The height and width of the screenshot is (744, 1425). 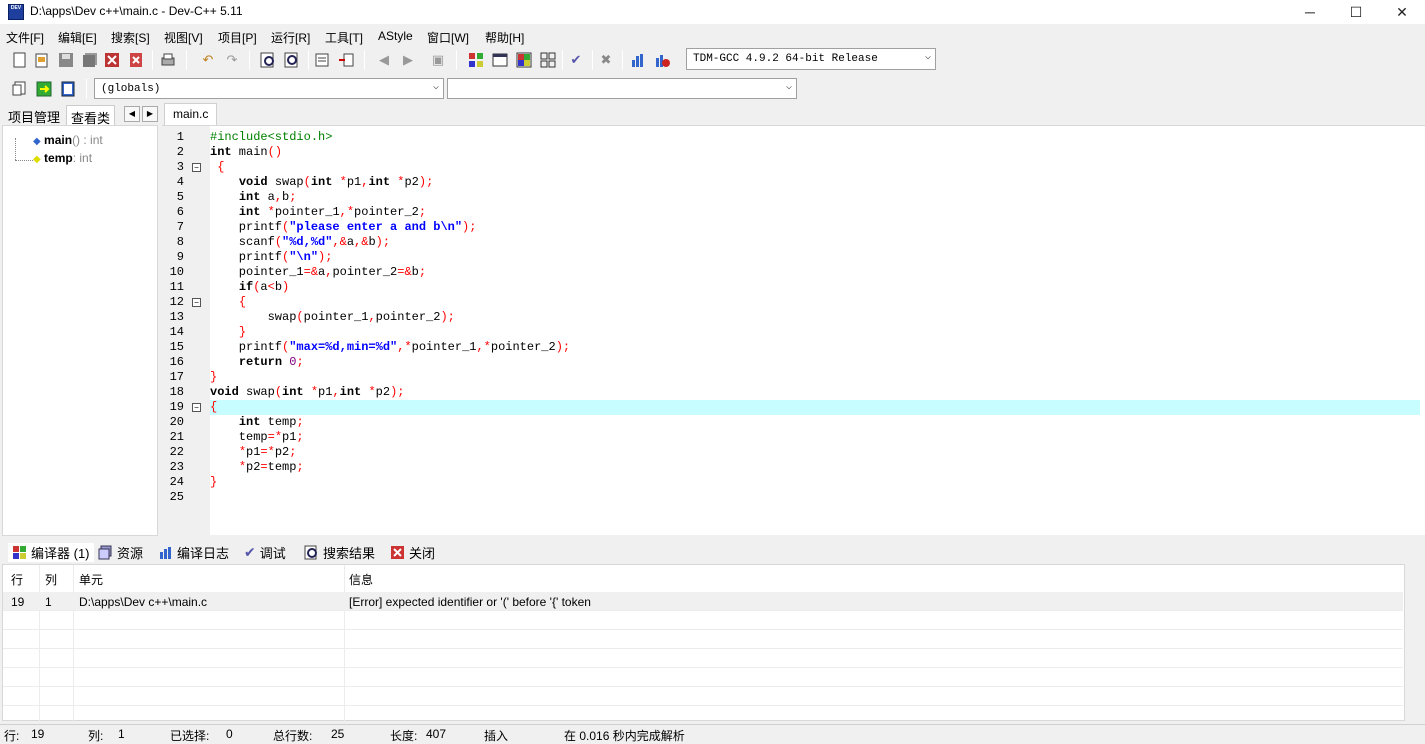 What do you see at coordinates (232, 60) in the screenshot?
I see `redo-icon: ↷` at bounding box center [232, 60].